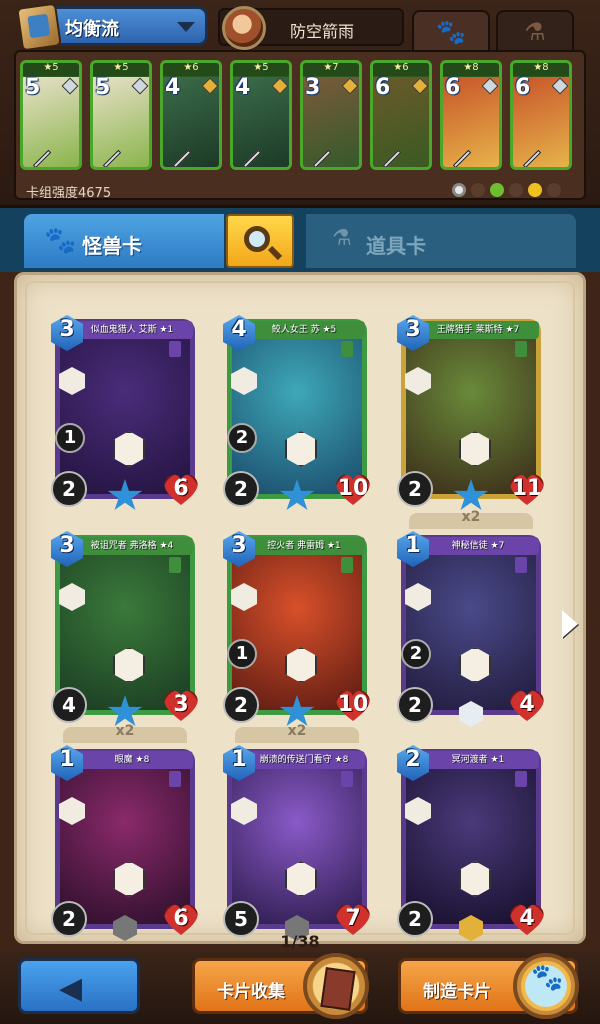 Image resolution: width=600 pixels, height=1024 pixels. I want to click on monster-card: 似血鬼猎人 艾斯 ★1 3 2 6 1, so click(123, 412).